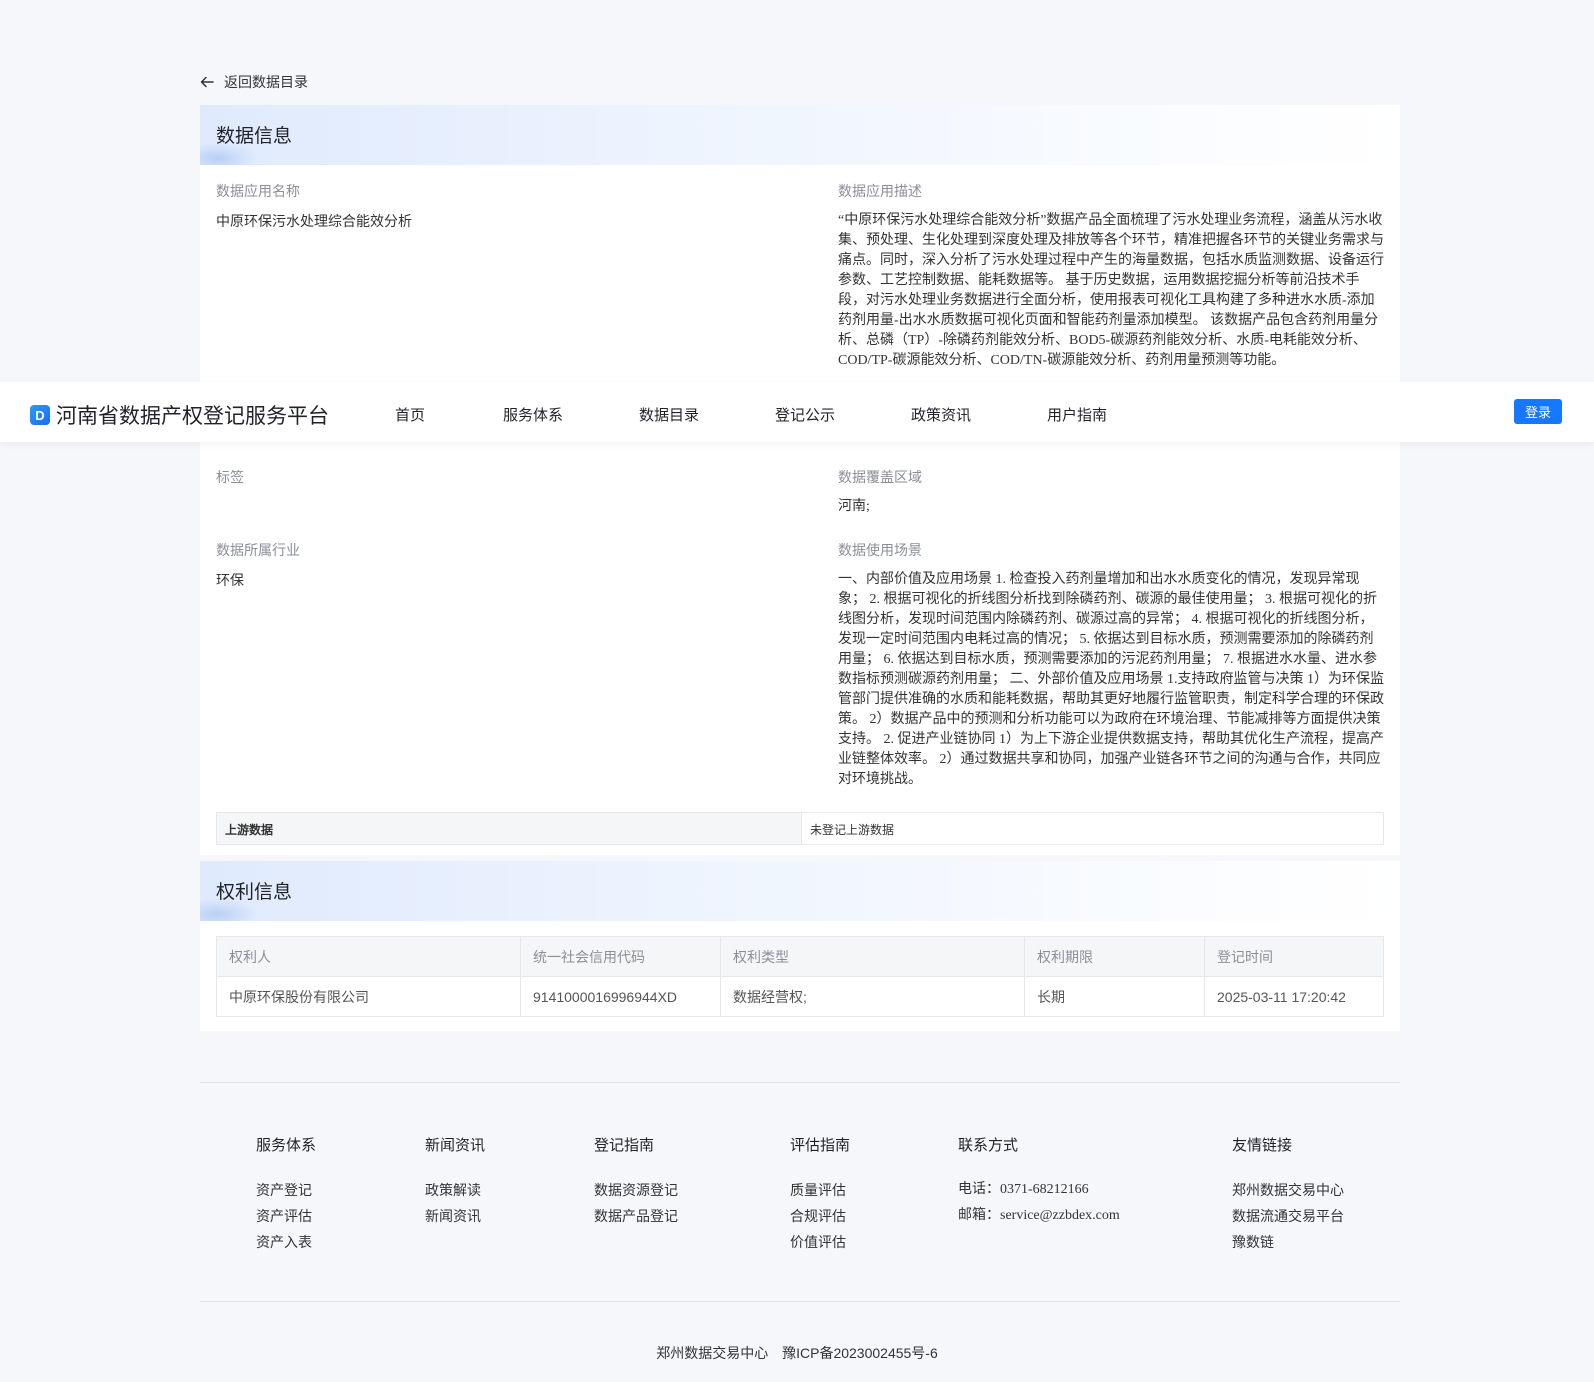  I want to click on nav-item-user-guide: 用户指南, so click(1077, 414).